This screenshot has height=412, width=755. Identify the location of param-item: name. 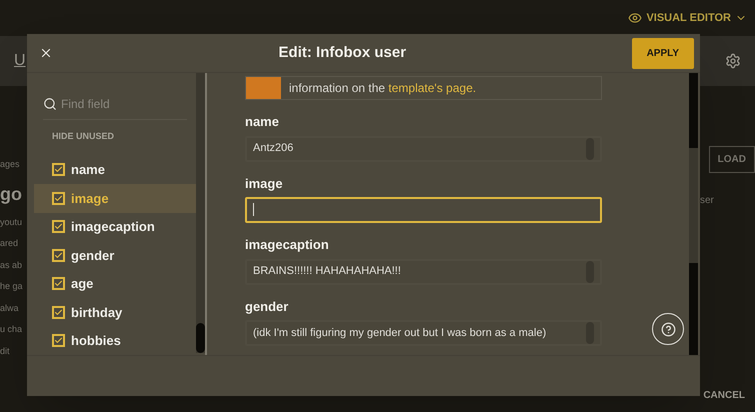
(115, 170).